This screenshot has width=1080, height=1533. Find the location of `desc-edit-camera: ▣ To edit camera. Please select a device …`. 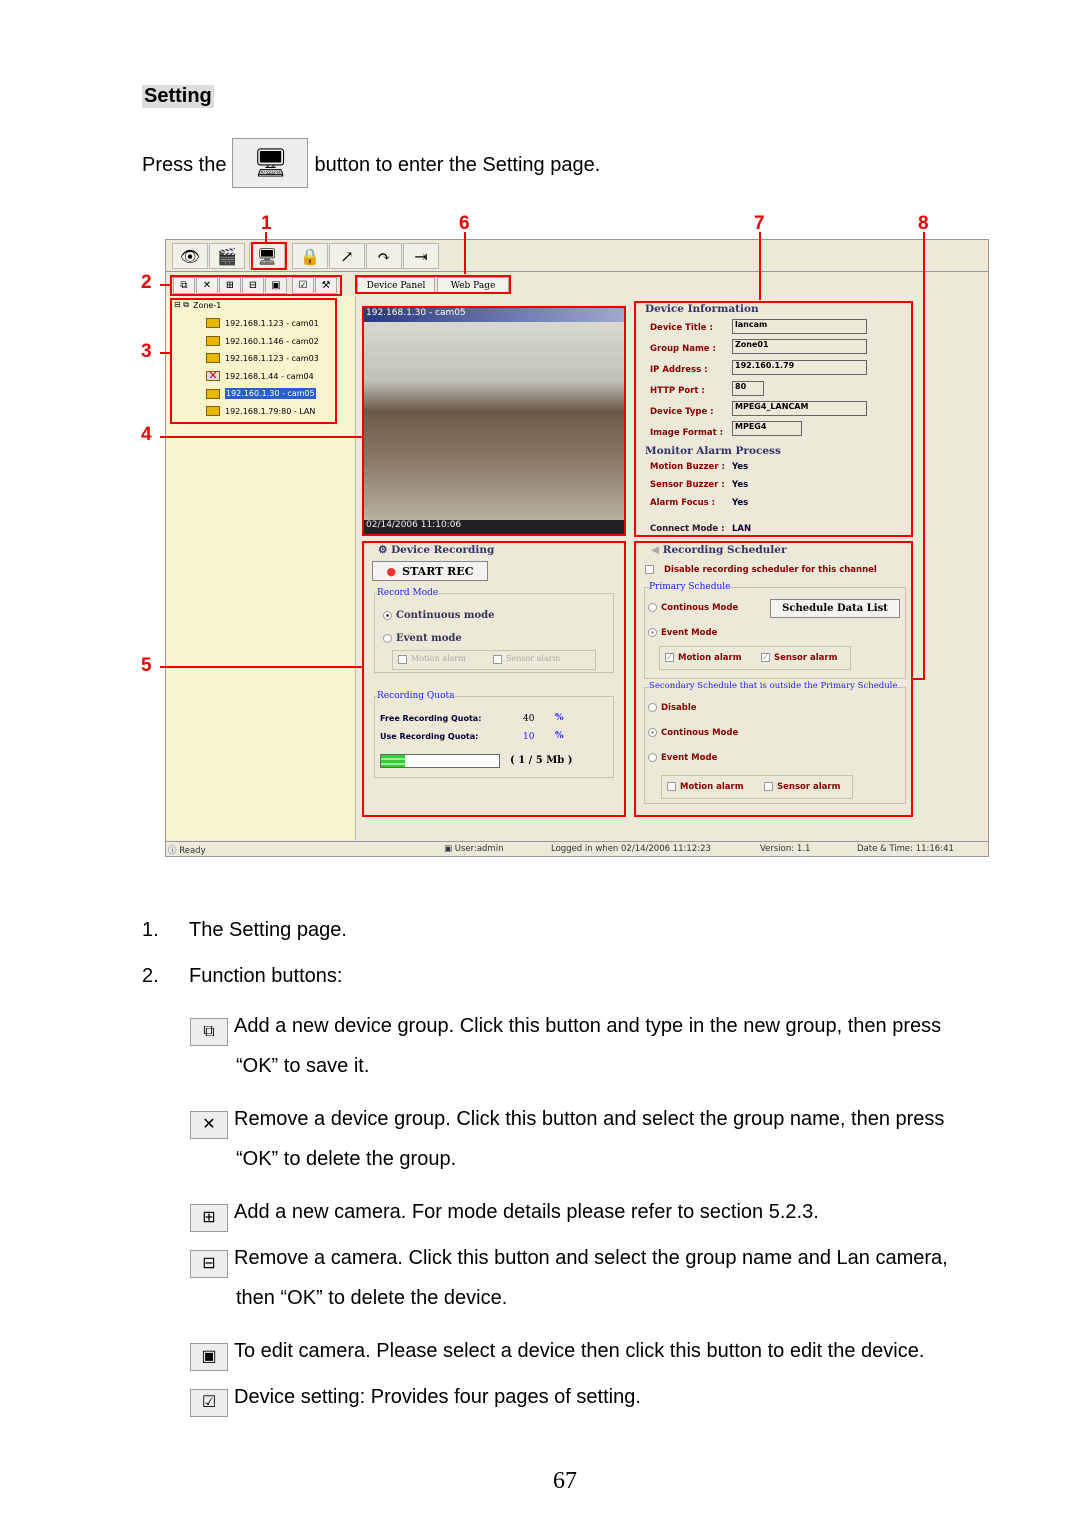

desc-edit-camera: ▣ To edit camera. Please select a device … is located at coordinates (590, 1351).